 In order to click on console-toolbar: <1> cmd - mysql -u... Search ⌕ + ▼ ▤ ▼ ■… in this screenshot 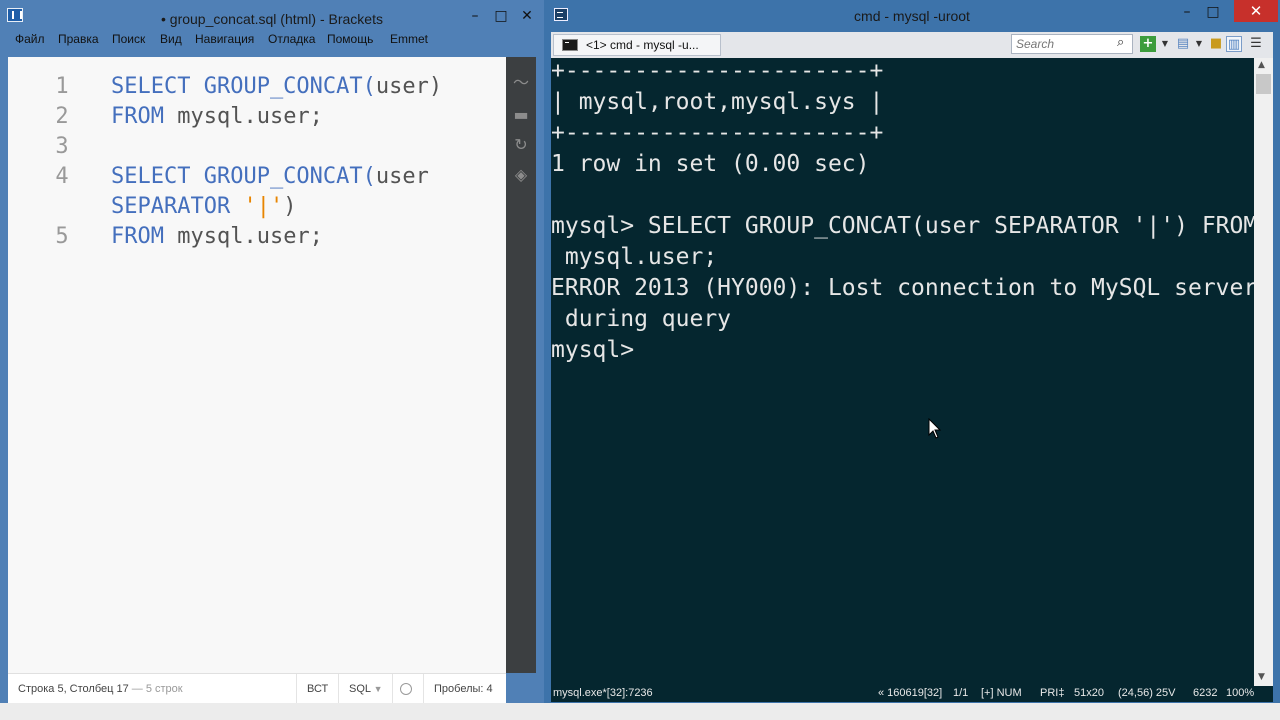, I will do `click(912, 45)`.